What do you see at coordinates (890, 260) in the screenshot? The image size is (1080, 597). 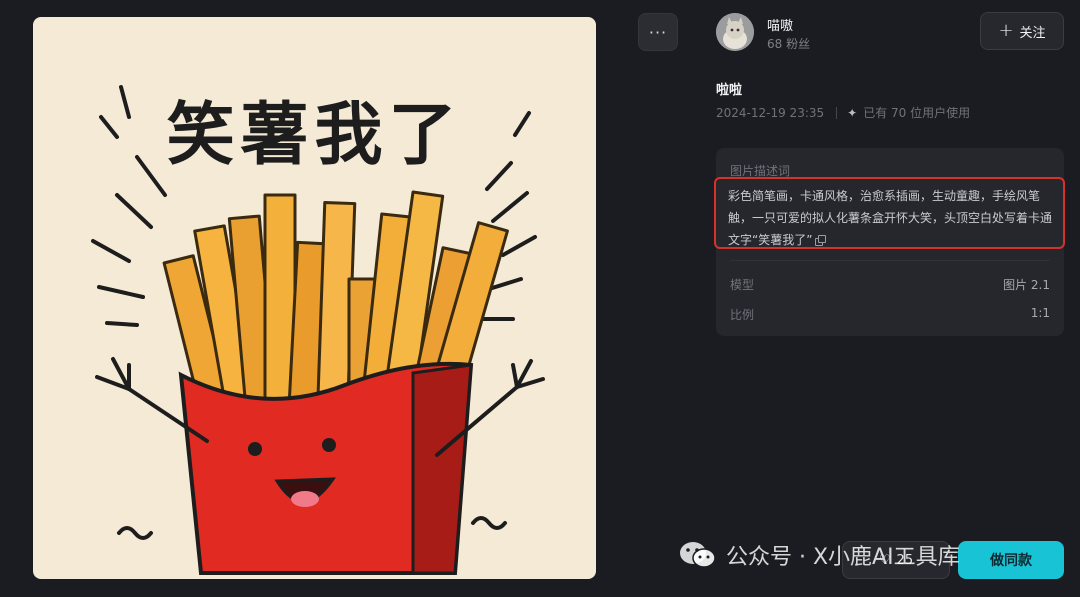 I see `card-divider` at bounding box center [890, 260].